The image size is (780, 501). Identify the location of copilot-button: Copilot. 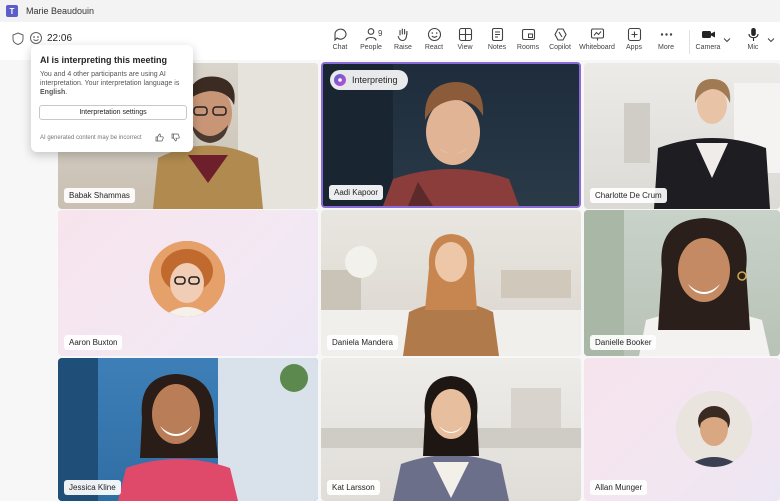
(560, 41).